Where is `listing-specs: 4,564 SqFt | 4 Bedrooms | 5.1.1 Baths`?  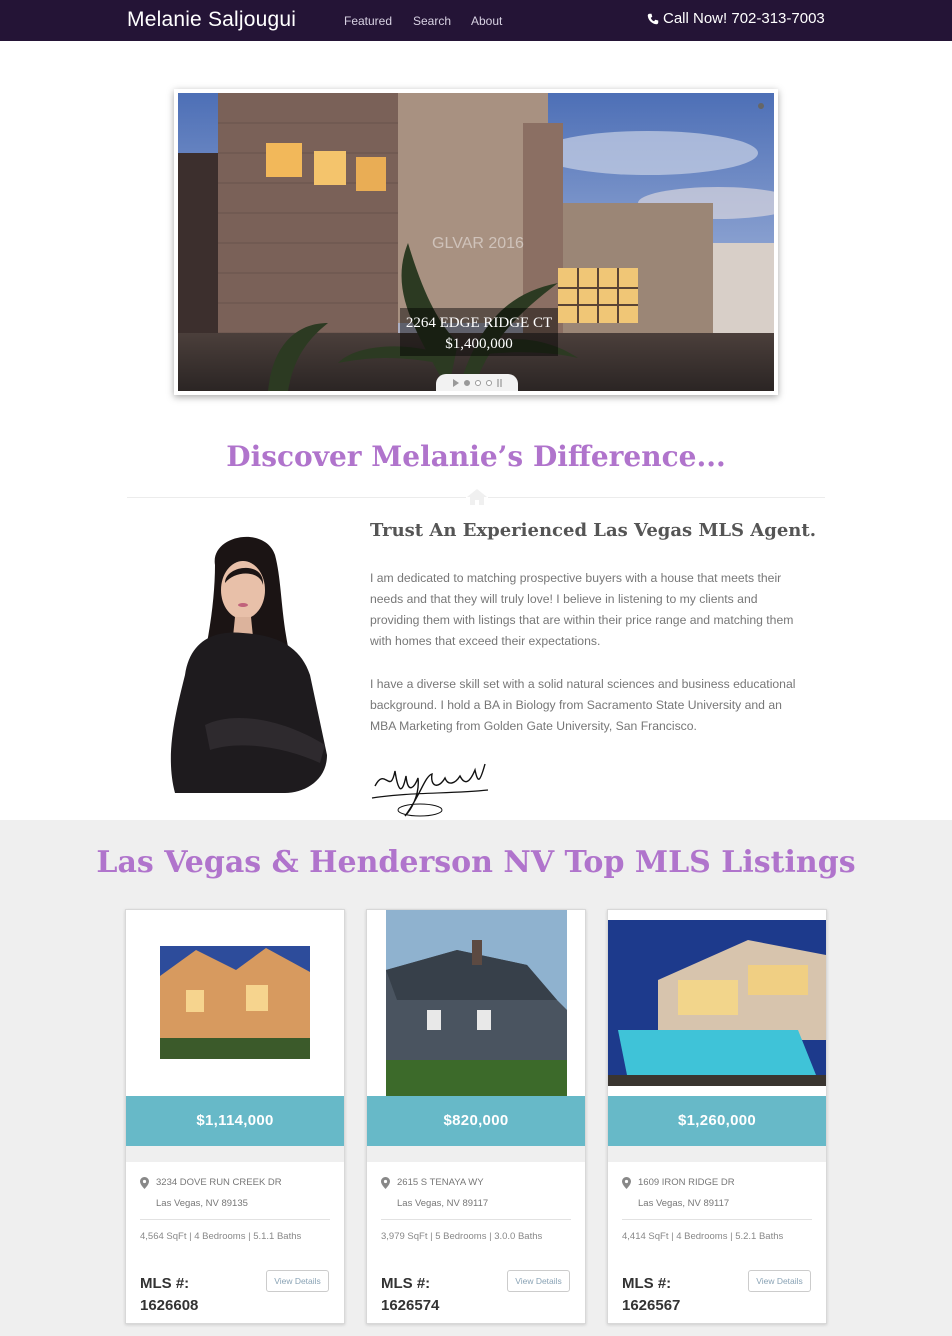
listing-specs: 4,564 SqFt | 4 Bedrooms | 5.1.1 Baths is located at coordinates (221, 1236).